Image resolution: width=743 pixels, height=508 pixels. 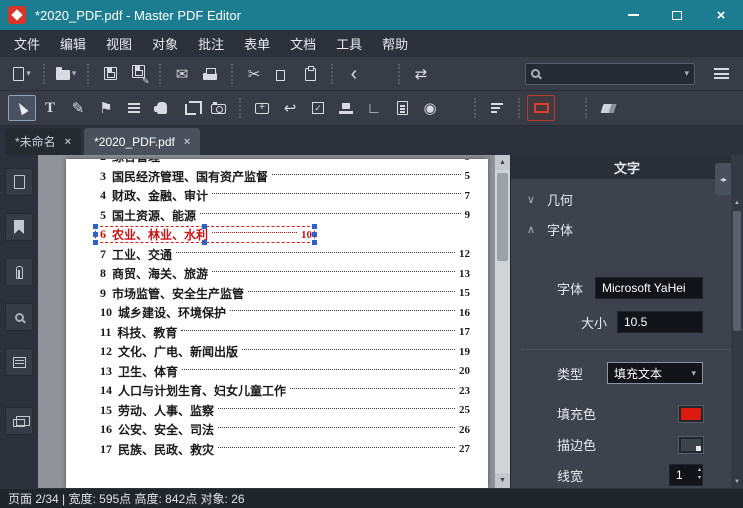 I want to click on save-as-button: ✎, so click(x=138, y=74).